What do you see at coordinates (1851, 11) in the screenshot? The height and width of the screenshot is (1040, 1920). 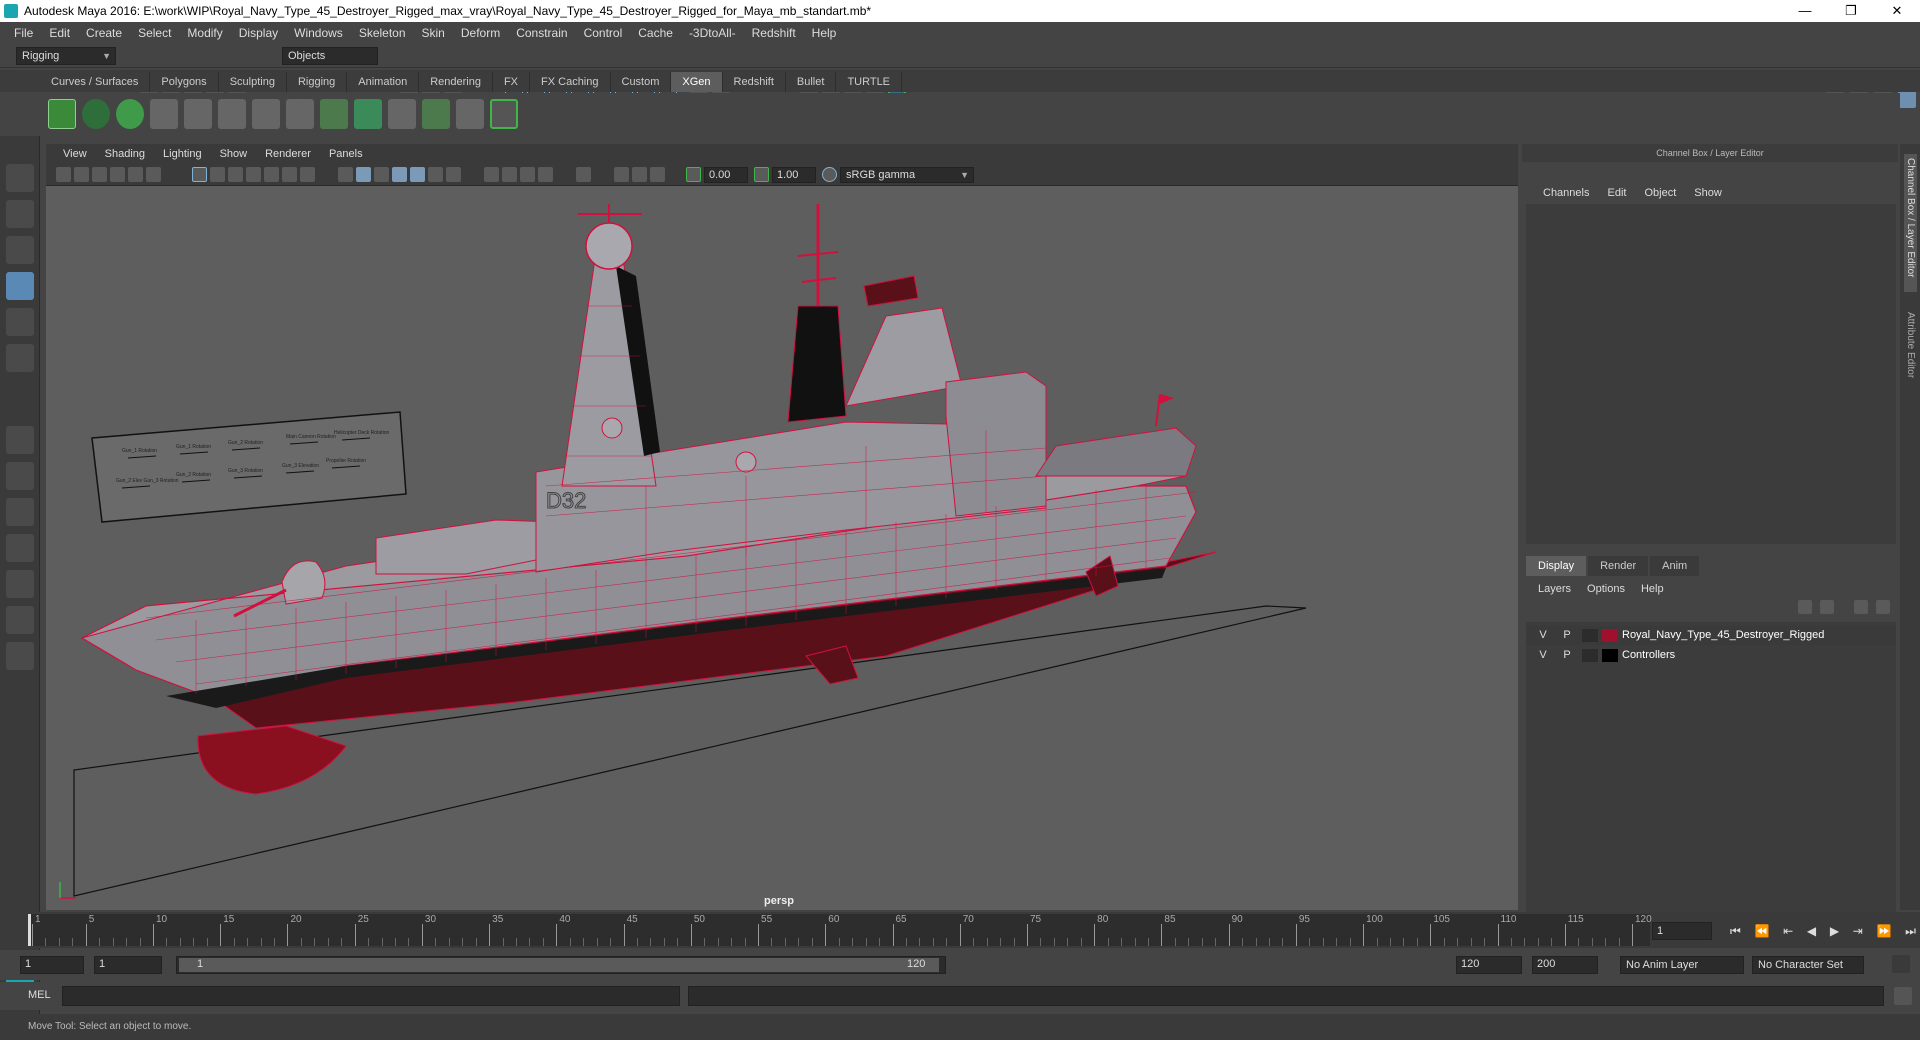 I see `restore-button: ❐` at bounding box center [1851, 11].